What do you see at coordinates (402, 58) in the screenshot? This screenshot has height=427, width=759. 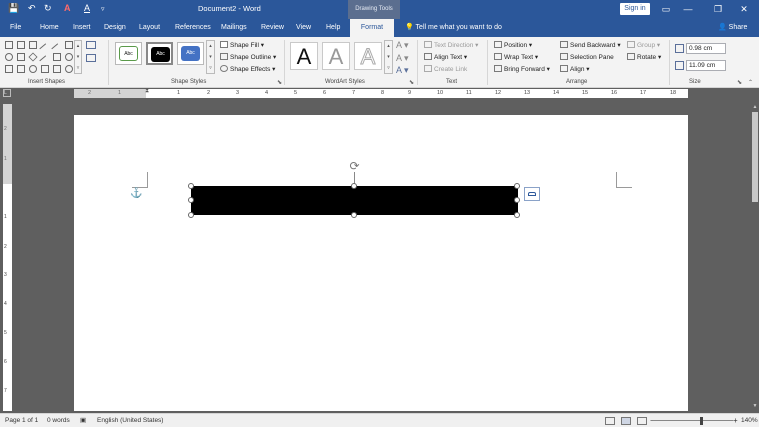 I see `text-outline-icon: A ▾` at bounding box center [402, 58].